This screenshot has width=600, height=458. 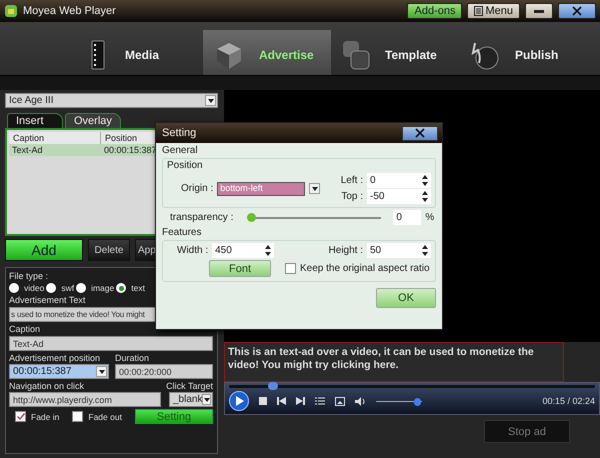 What do you see at coordinates (102, 288) in the screenshot?
I see `radio-label: image` at bounding box center [102, 288].